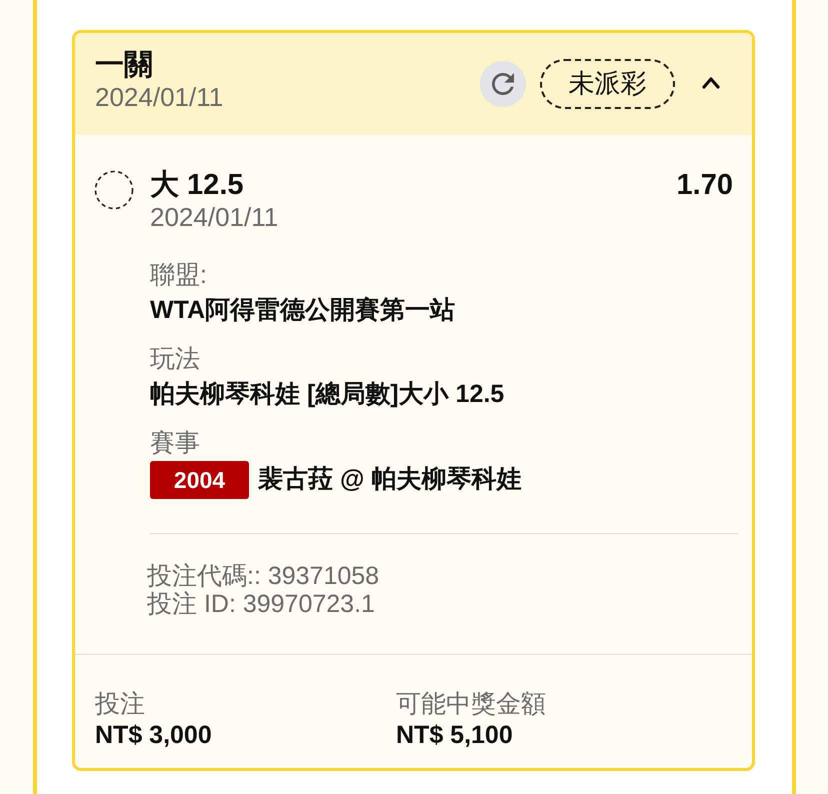  Describe the element at coordinates (159, 97) in the screenshot. I see `card-date: 2024/01/11` at that location.